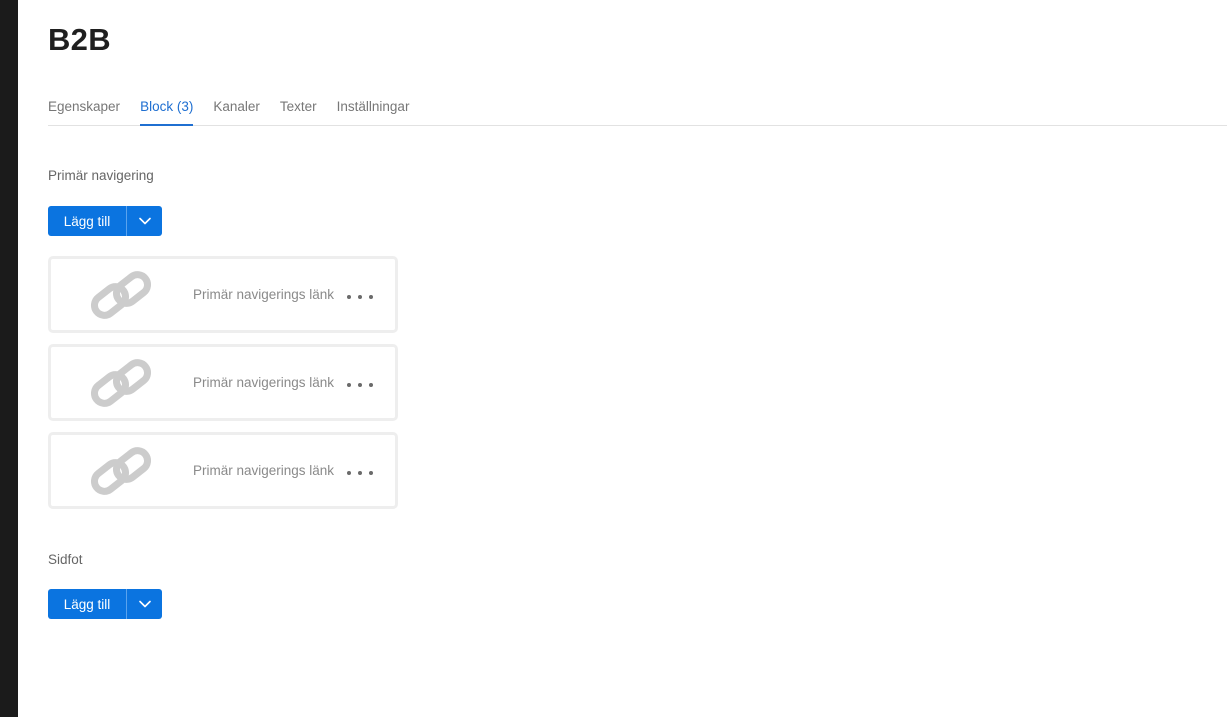 This screenshot has height=717, width=1227. Describe the element at coordinates (298, 111) in the screenshot. I see `tab-texter: Texter` at that location.